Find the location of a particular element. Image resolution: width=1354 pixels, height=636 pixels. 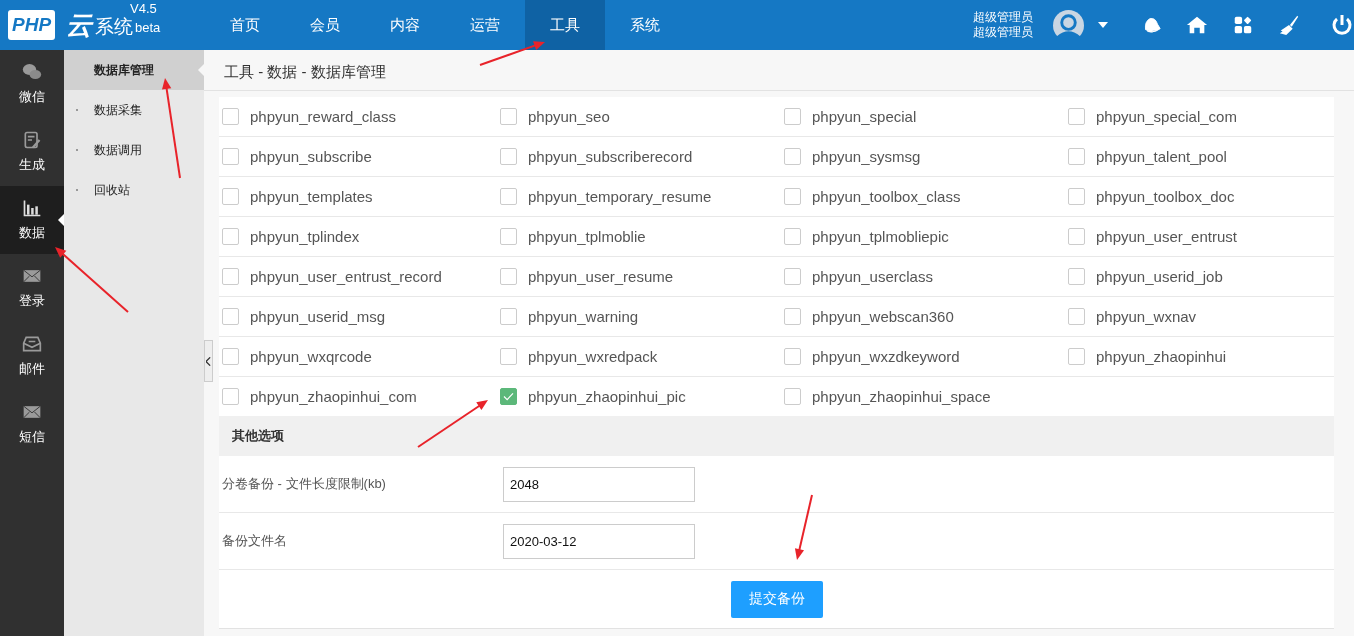

table-option: phpyun_wxqrcode is located at coordinates (358, 356).